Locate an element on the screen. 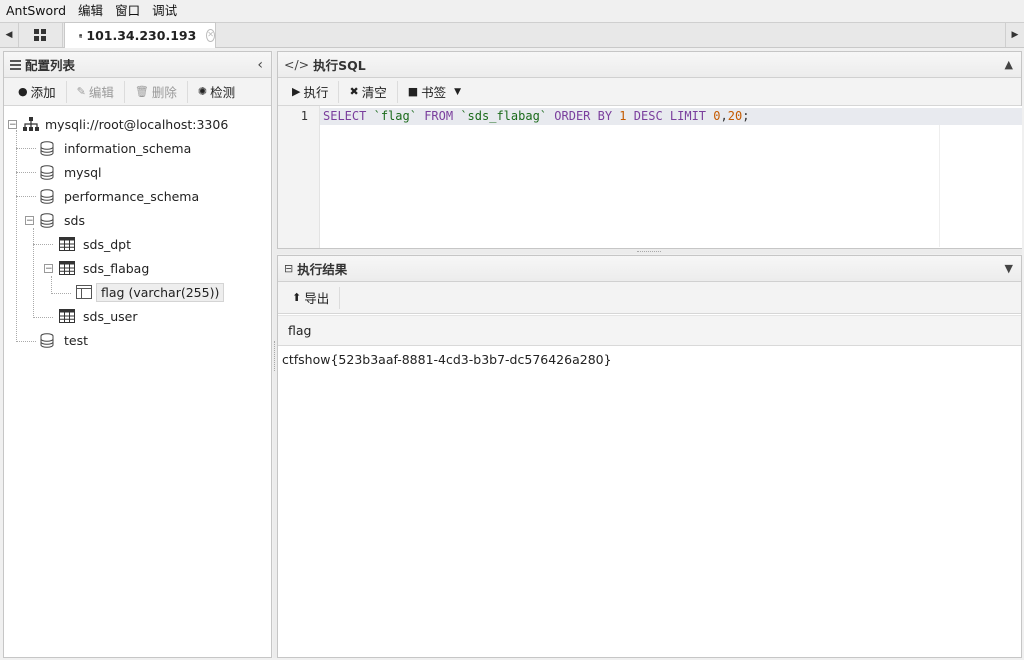 The height and width of the screenshot is (660, 1024). bookmark-button: ■ 书签 ▼ is located at coordinates (434, 92).